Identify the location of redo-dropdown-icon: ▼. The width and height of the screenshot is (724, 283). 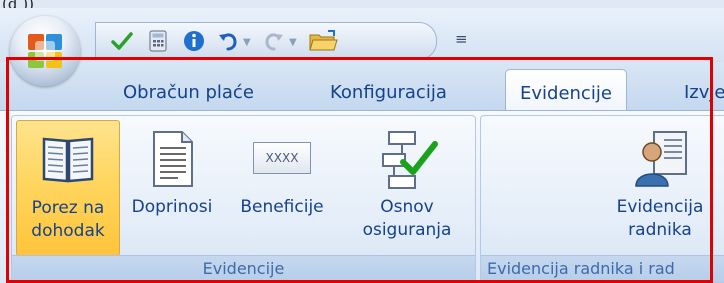
(293, 42).